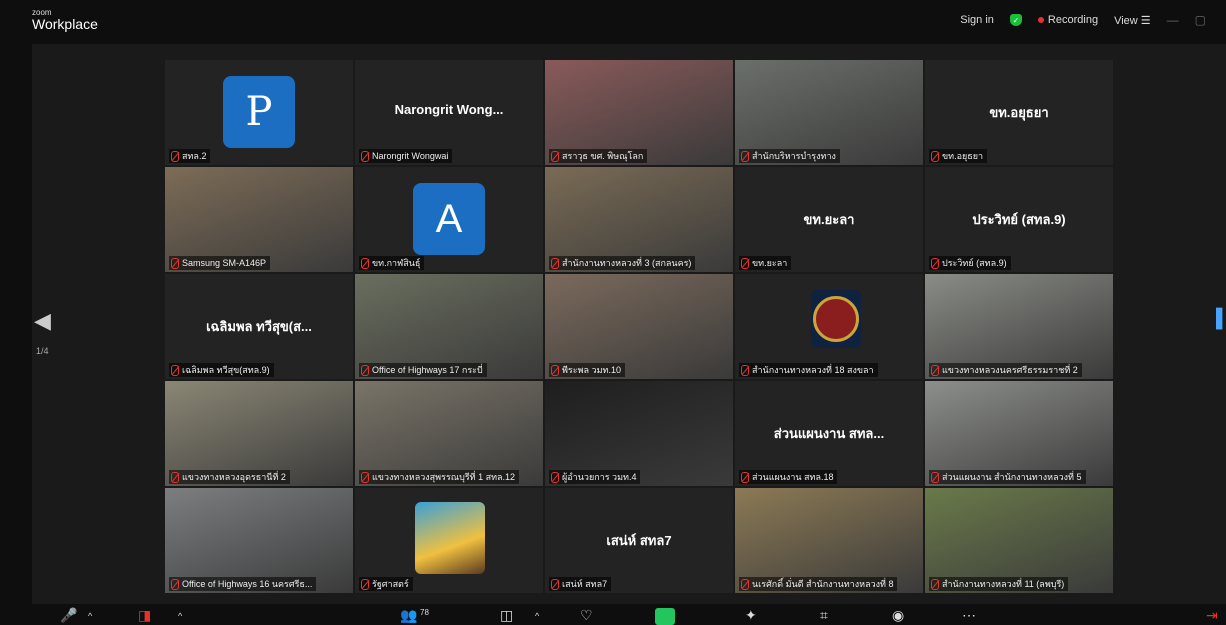  Describe the element at coordinates (639, 326) in the screenshot. I see `participant-tile: พีระพล วมท.10` at that location.